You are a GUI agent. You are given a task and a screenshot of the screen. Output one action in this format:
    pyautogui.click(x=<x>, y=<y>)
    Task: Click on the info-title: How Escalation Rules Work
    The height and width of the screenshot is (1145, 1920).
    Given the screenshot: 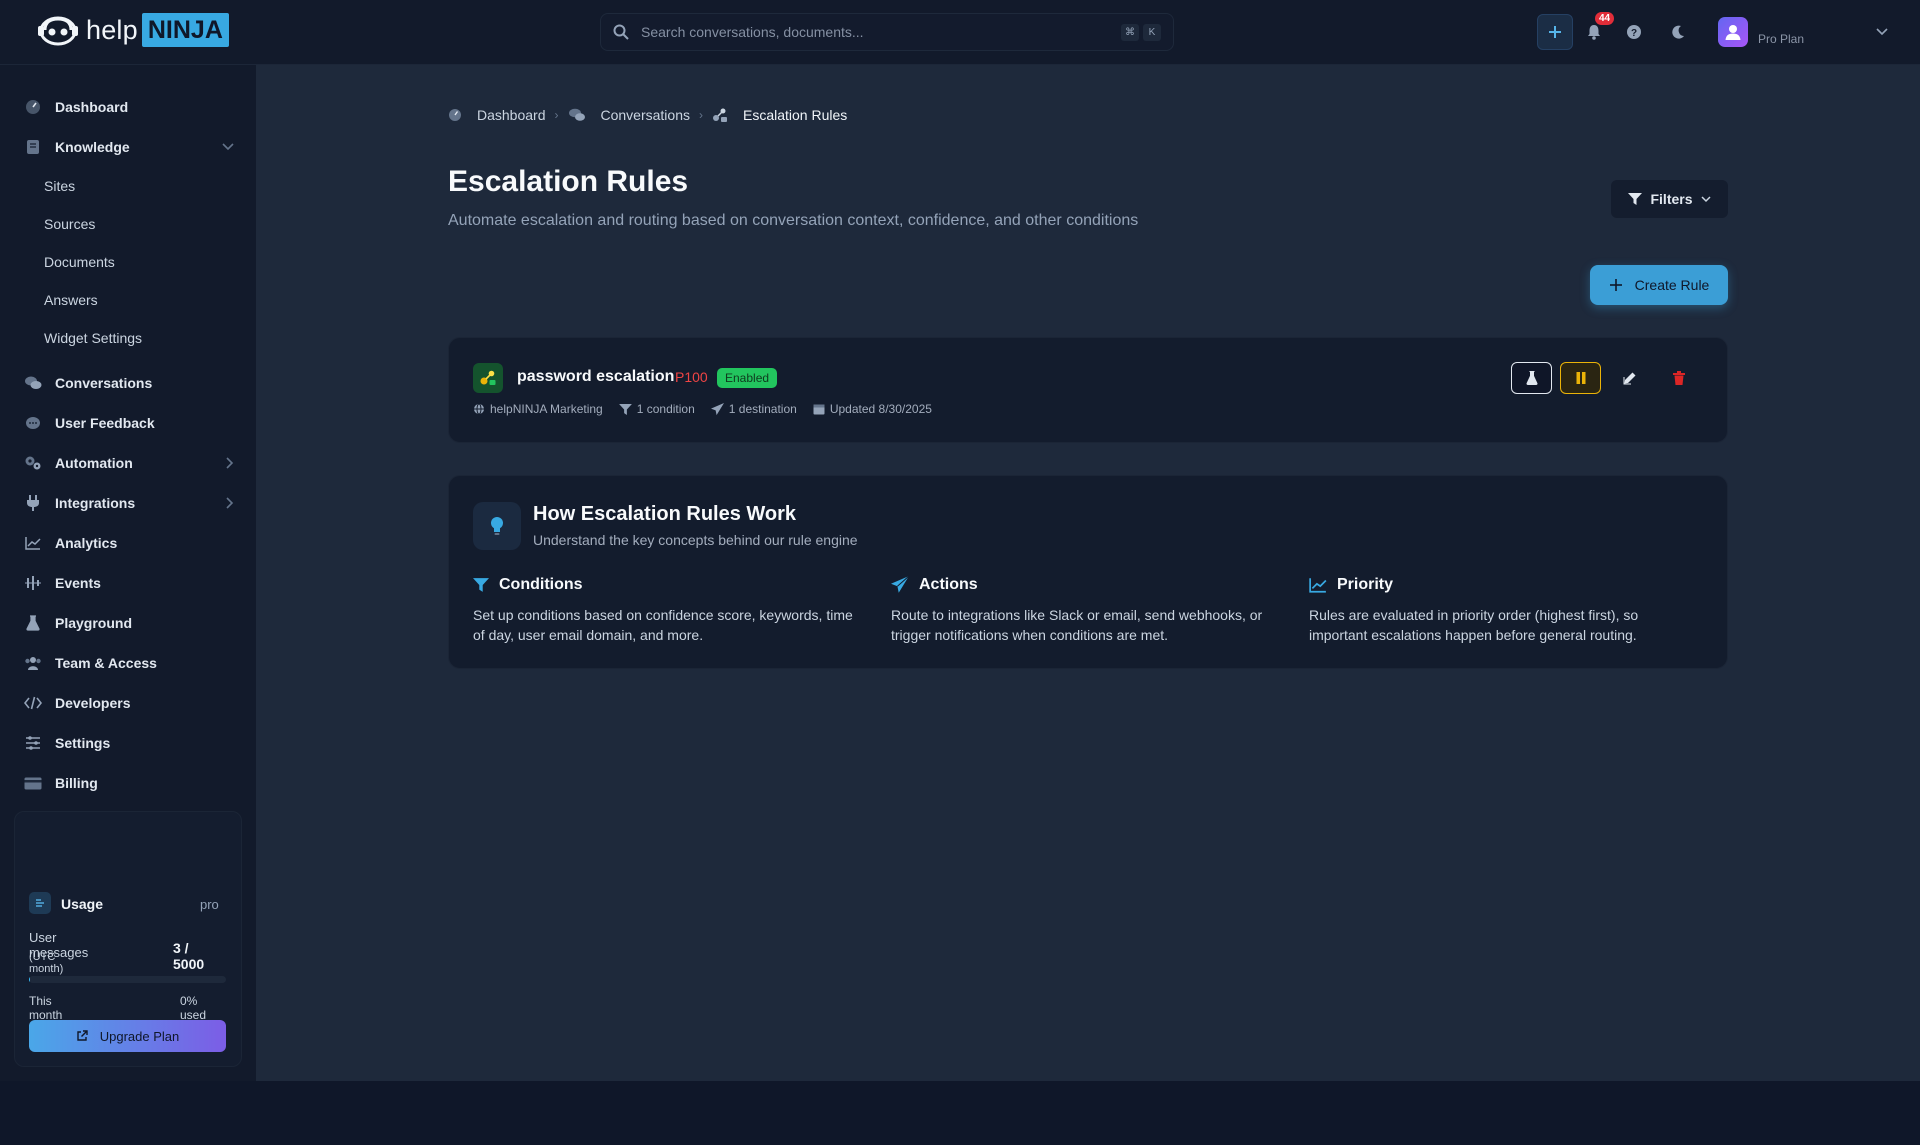 What is the action you would take?
    pyautogui.click(x=665, y=514)
    